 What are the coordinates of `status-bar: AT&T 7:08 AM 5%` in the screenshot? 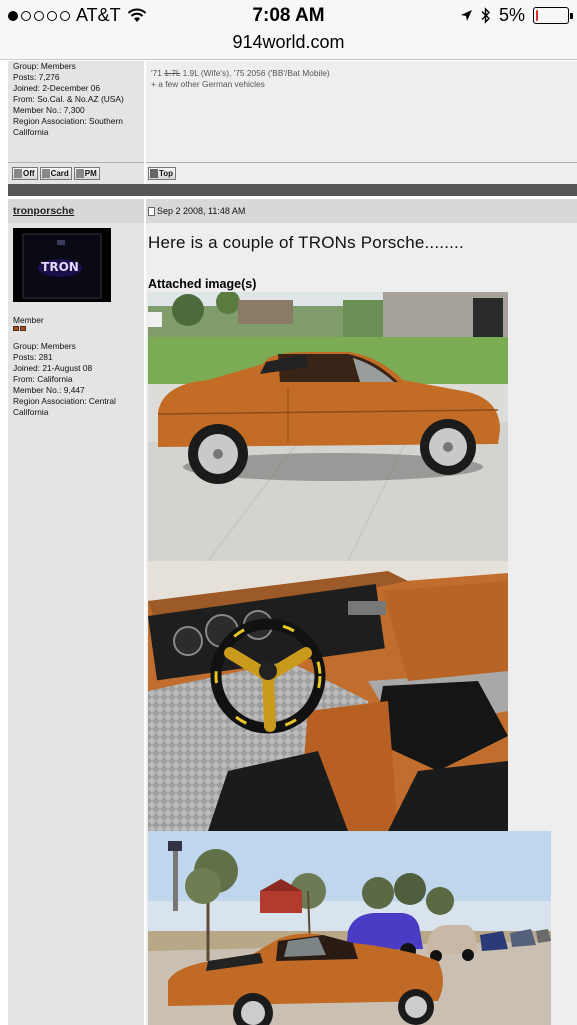 It's located at (288, 15).